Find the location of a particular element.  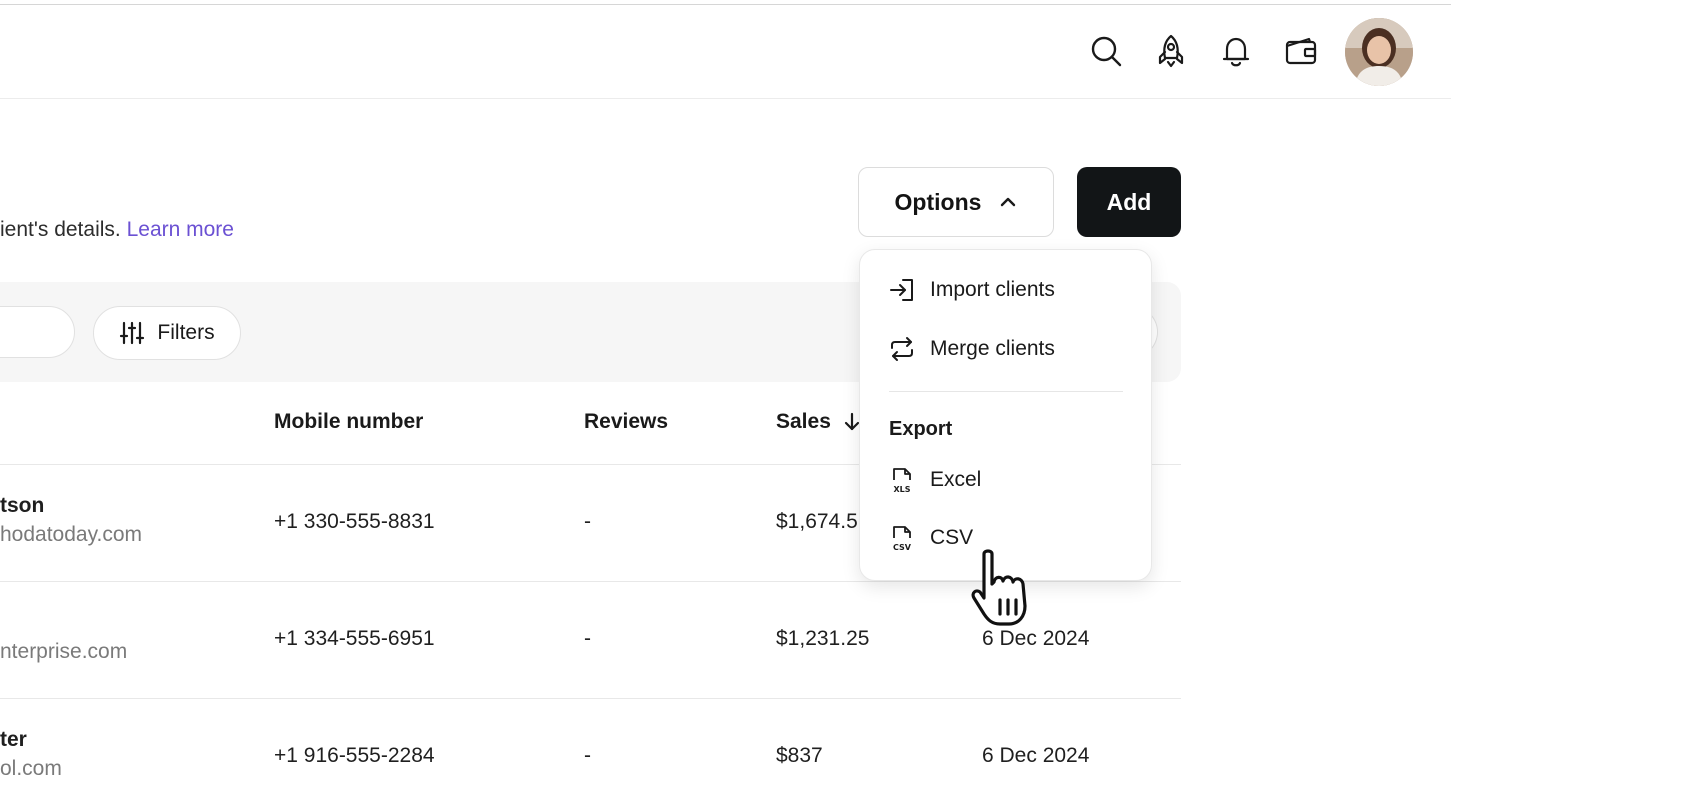

menu-excel-label: Excel is located at coordinates (956, 479).